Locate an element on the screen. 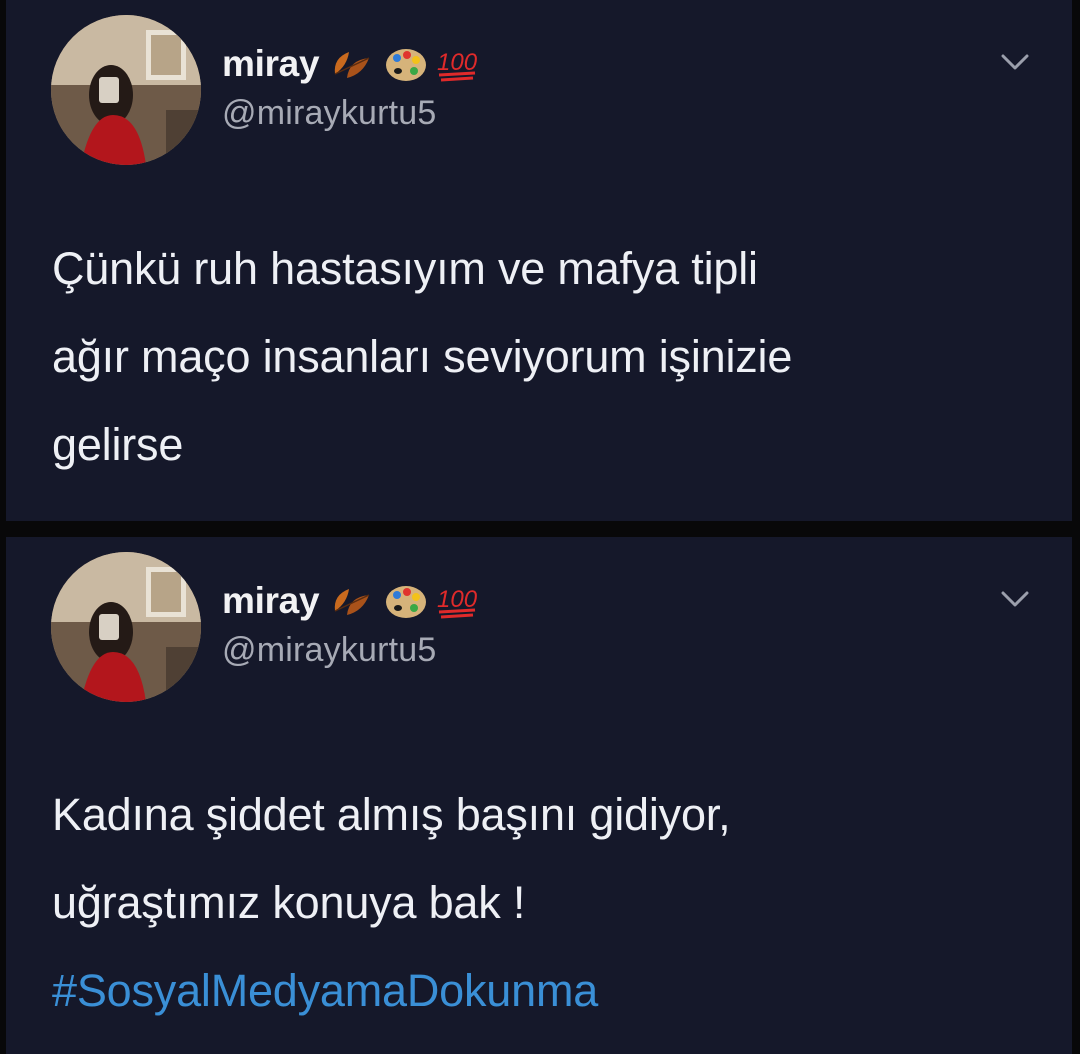 The image size is (1080, 1054). tweet-text-line: Kadına şiddet almış başını gidiyor, is located at coordinates (391, 814).